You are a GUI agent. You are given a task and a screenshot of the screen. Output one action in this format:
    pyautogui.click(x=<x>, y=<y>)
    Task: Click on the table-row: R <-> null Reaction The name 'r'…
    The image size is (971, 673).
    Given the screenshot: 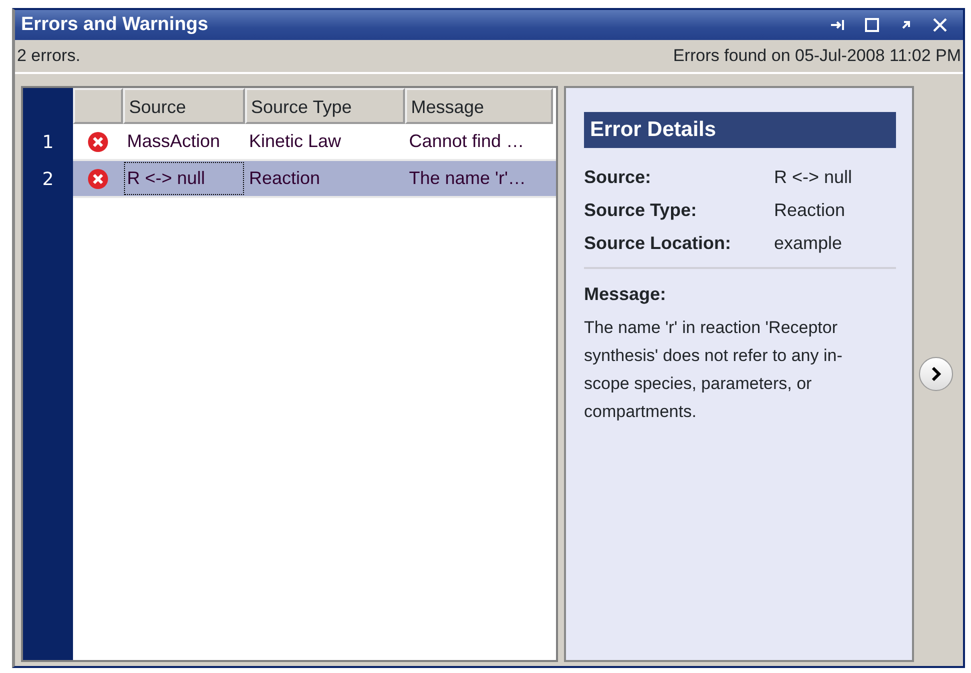 What is the action you would take?
    pyautogui.click(x=314, y=179)
    